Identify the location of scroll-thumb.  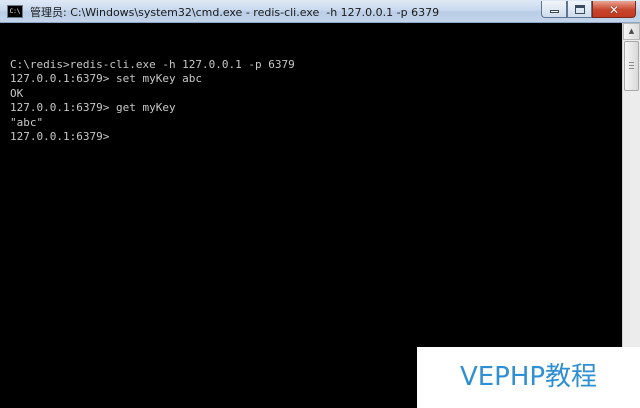
(631, 66).